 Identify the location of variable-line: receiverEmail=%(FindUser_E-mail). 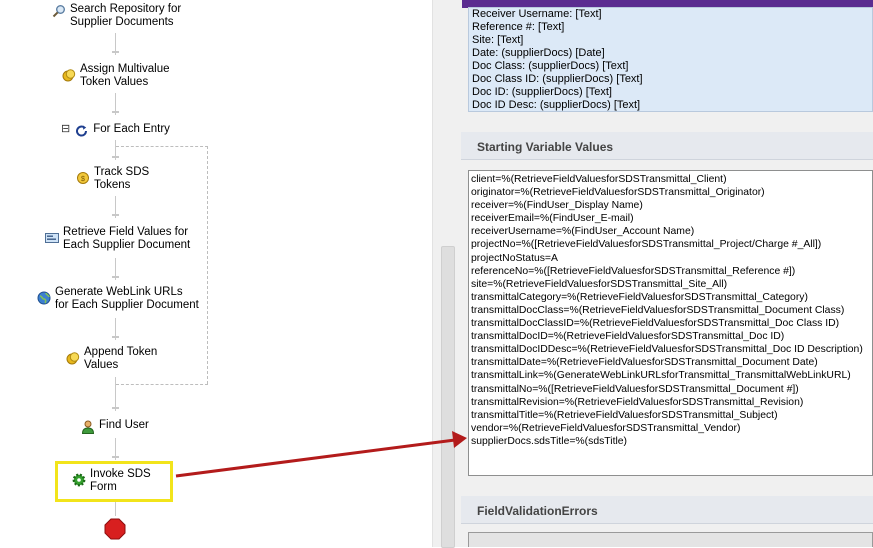
(552, 219).